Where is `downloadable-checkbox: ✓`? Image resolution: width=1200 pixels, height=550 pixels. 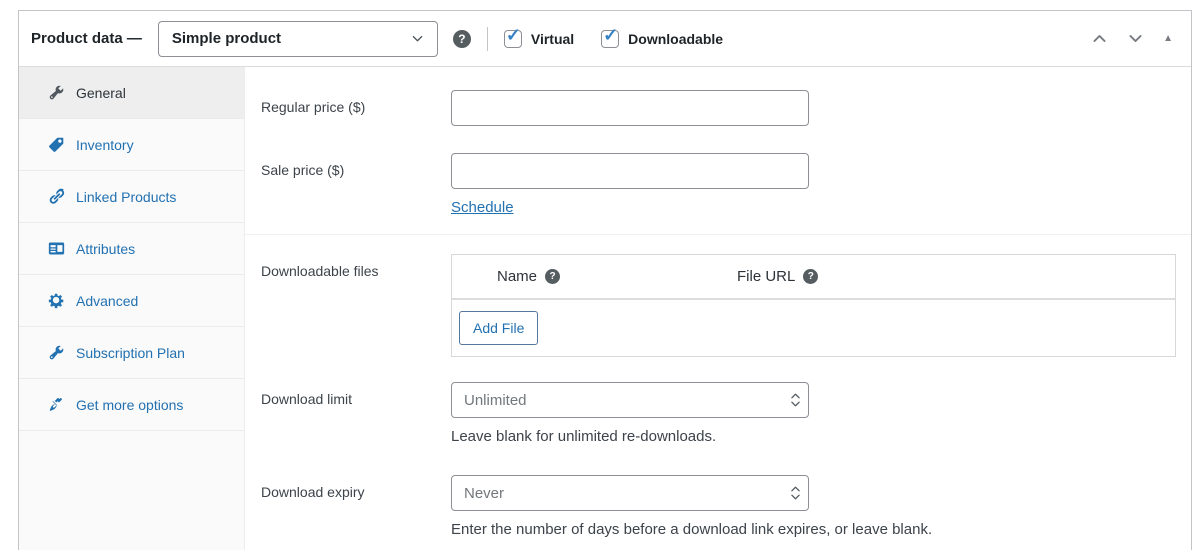 downloadable-checkbox: ✓ is located at coordinates (610, 37).